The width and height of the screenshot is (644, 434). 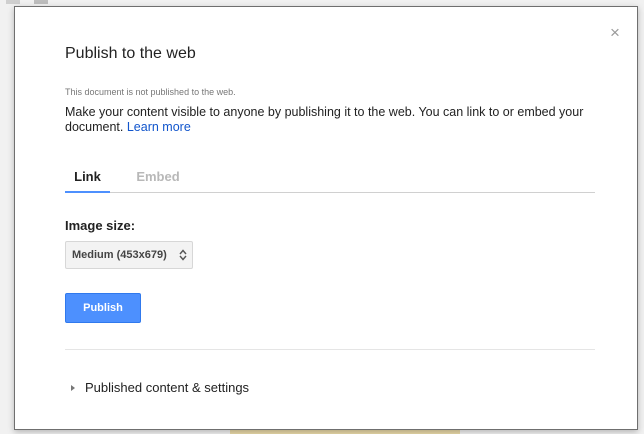 I want to click on tab-embed: Embed, so click(x=158, y=180).